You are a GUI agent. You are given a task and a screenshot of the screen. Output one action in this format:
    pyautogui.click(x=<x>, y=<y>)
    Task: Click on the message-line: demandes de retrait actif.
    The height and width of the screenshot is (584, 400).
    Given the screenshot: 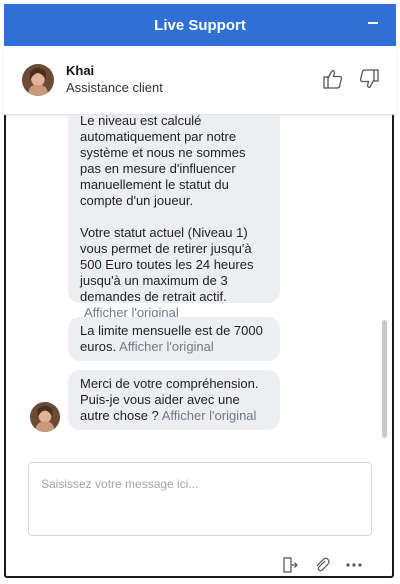 What is the action you would take?
    pyautogui.click(x=153, y=296)
    